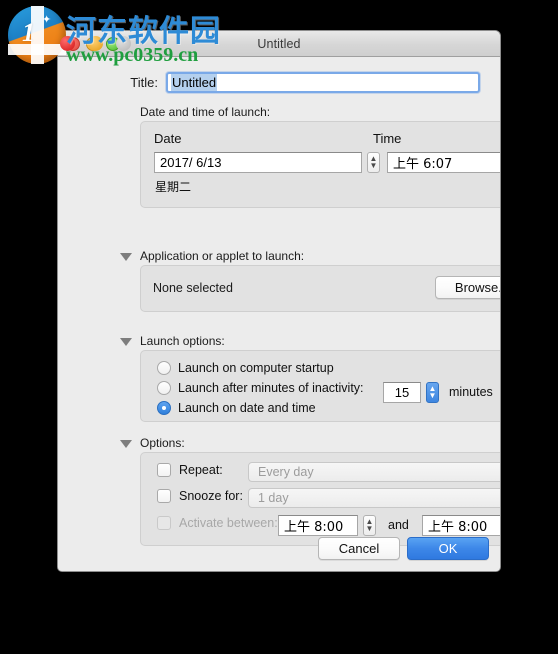  I want to click on date-field: 2017/ 6/13, so click(258, 162).